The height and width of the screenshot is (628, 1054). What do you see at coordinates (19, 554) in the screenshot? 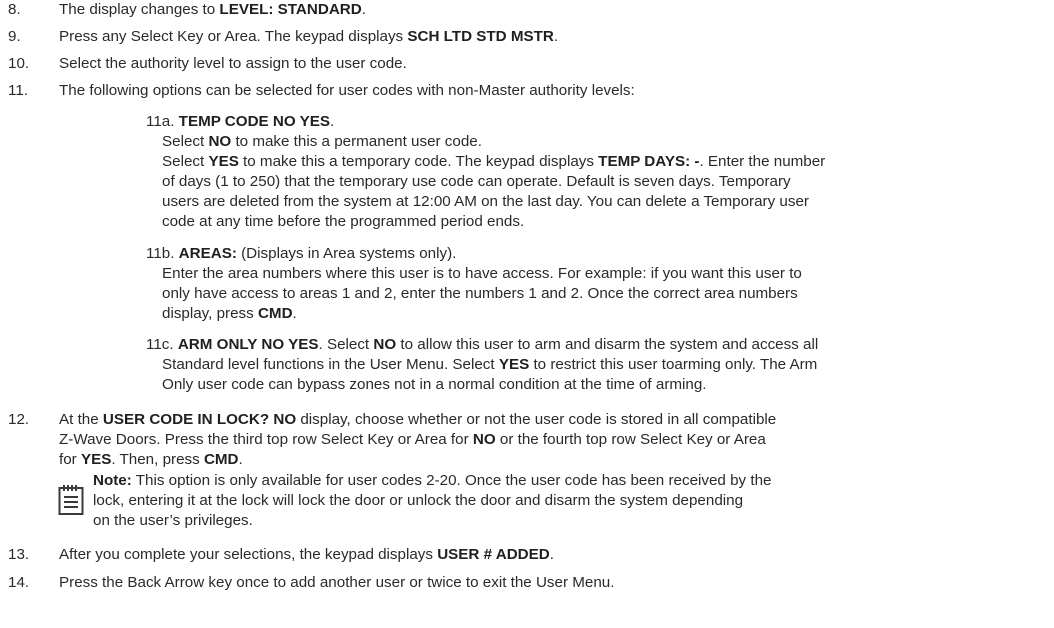
I see `step-13-number: 13.` at bounding box center [19, 554].